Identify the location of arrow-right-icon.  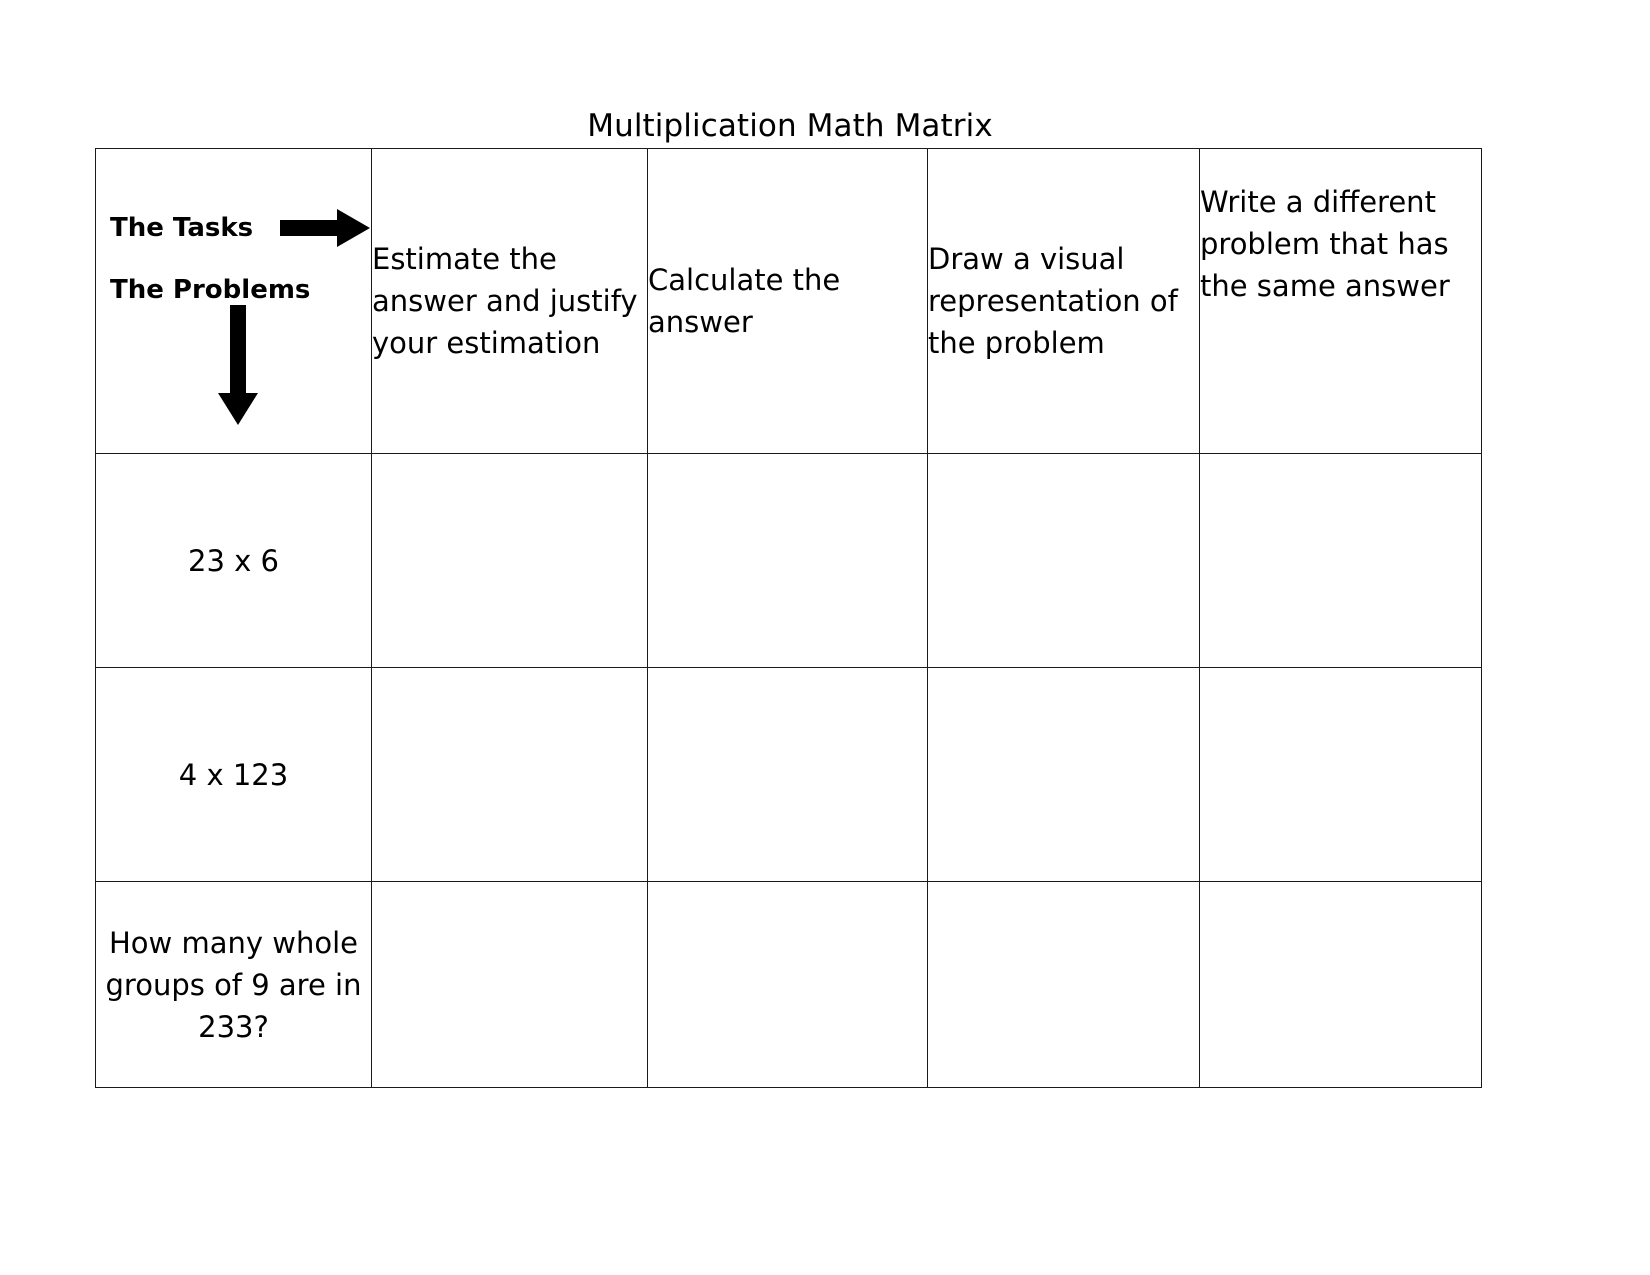
(325, 228).